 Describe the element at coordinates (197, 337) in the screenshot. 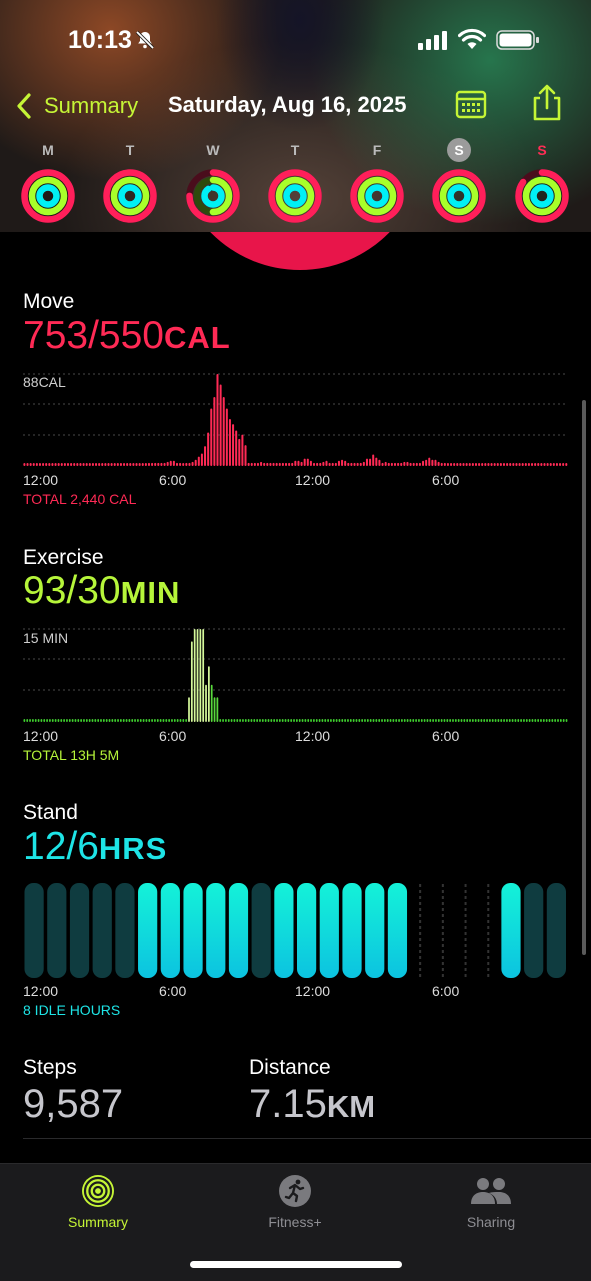

I see `move-value-unit: CAL` at that location.